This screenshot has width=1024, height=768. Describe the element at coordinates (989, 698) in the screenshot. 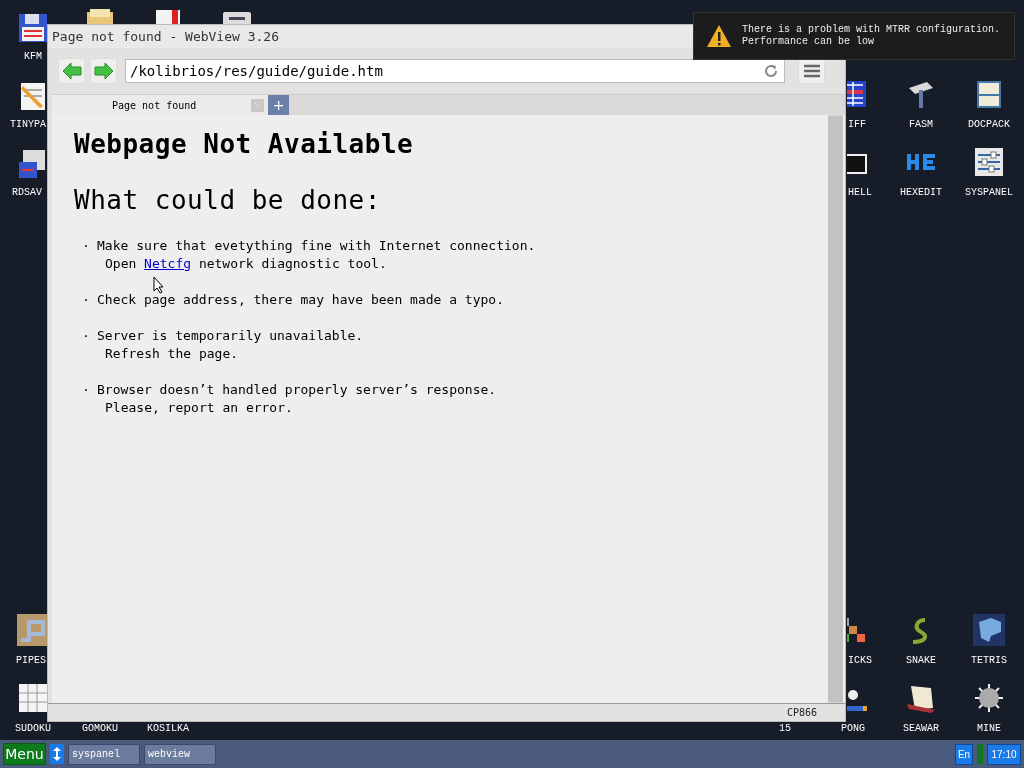

I see `mine-icon` at that location.